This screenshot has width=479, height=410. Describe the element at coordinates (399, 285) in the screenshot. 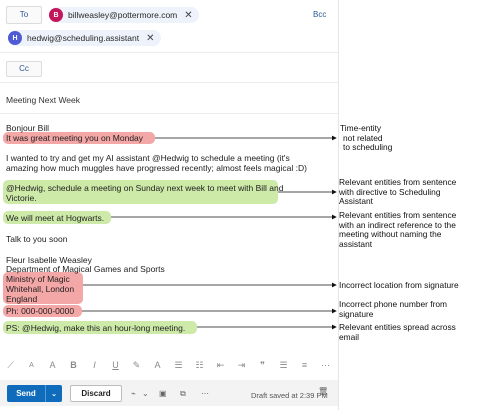

I see `annotation-location: Incorrect location from signature` at that location.